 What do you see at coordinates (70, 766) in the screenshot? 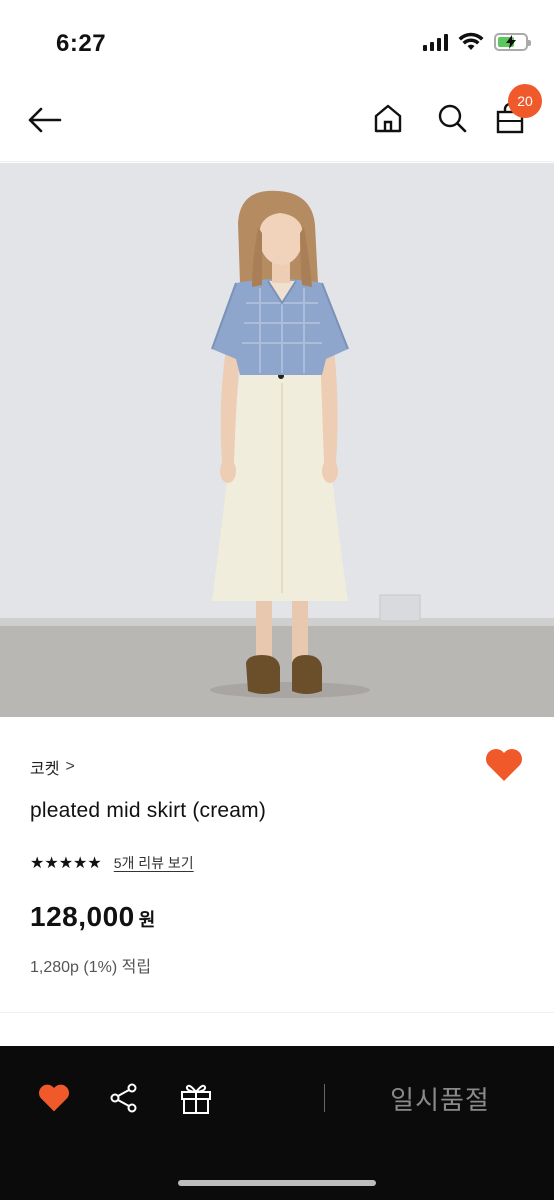
I see `chevron-right-icon: >` at bounding box center [70, 766].